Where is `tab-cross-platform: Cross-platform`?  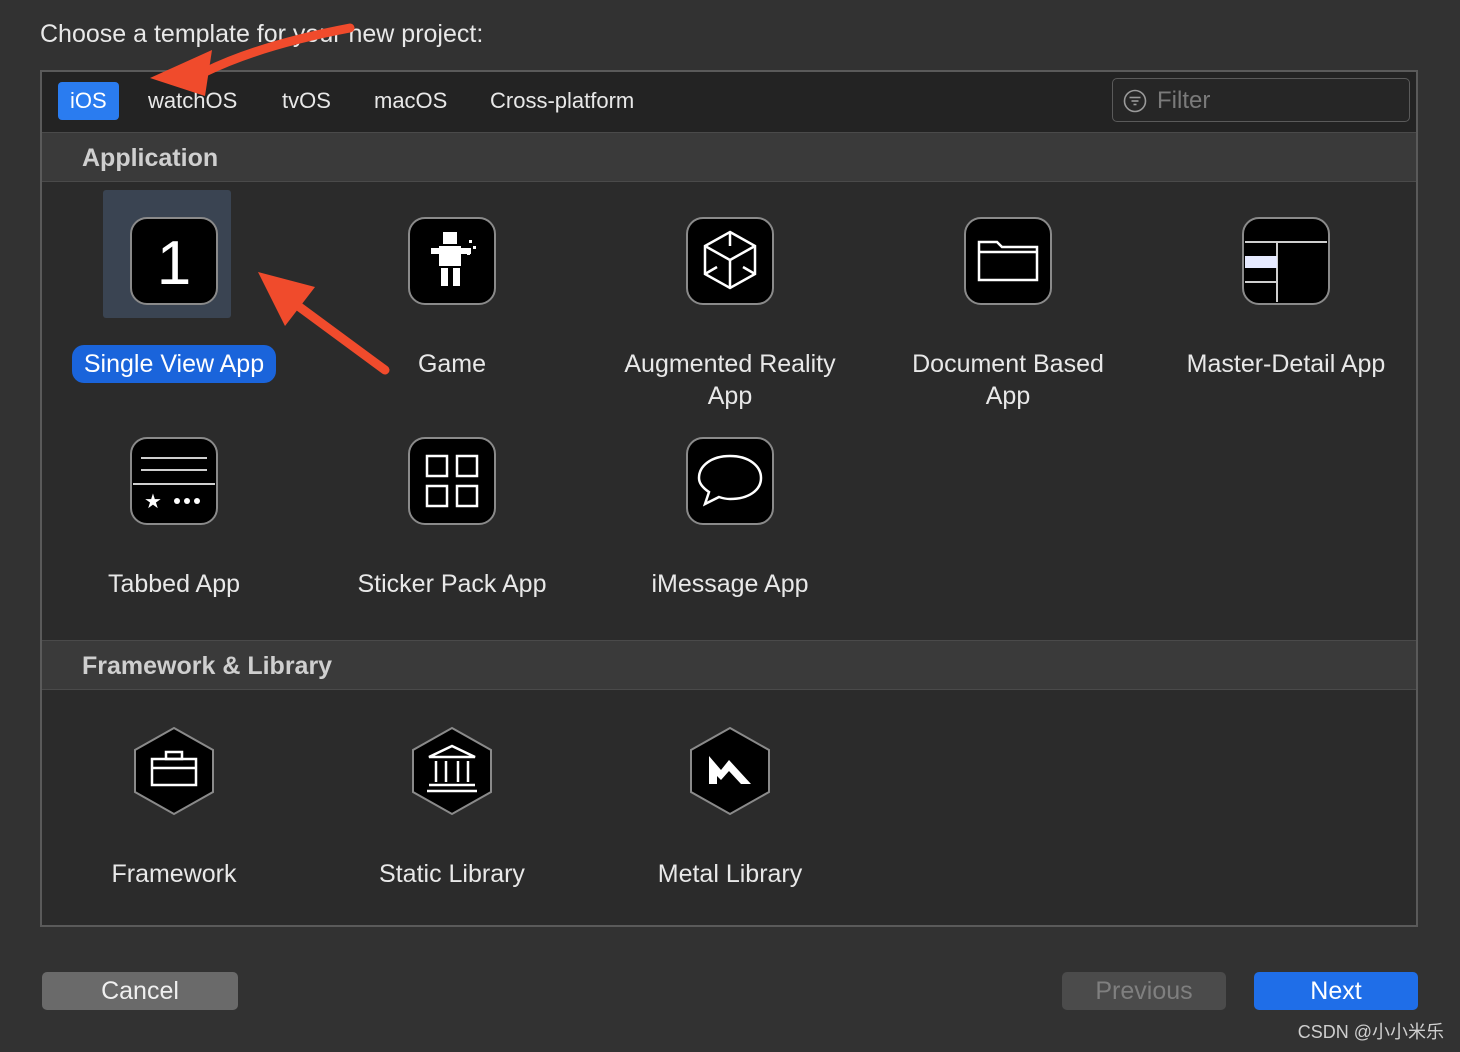
tab-cross-platform: Cross-platform is located at coordinates (562, 101).